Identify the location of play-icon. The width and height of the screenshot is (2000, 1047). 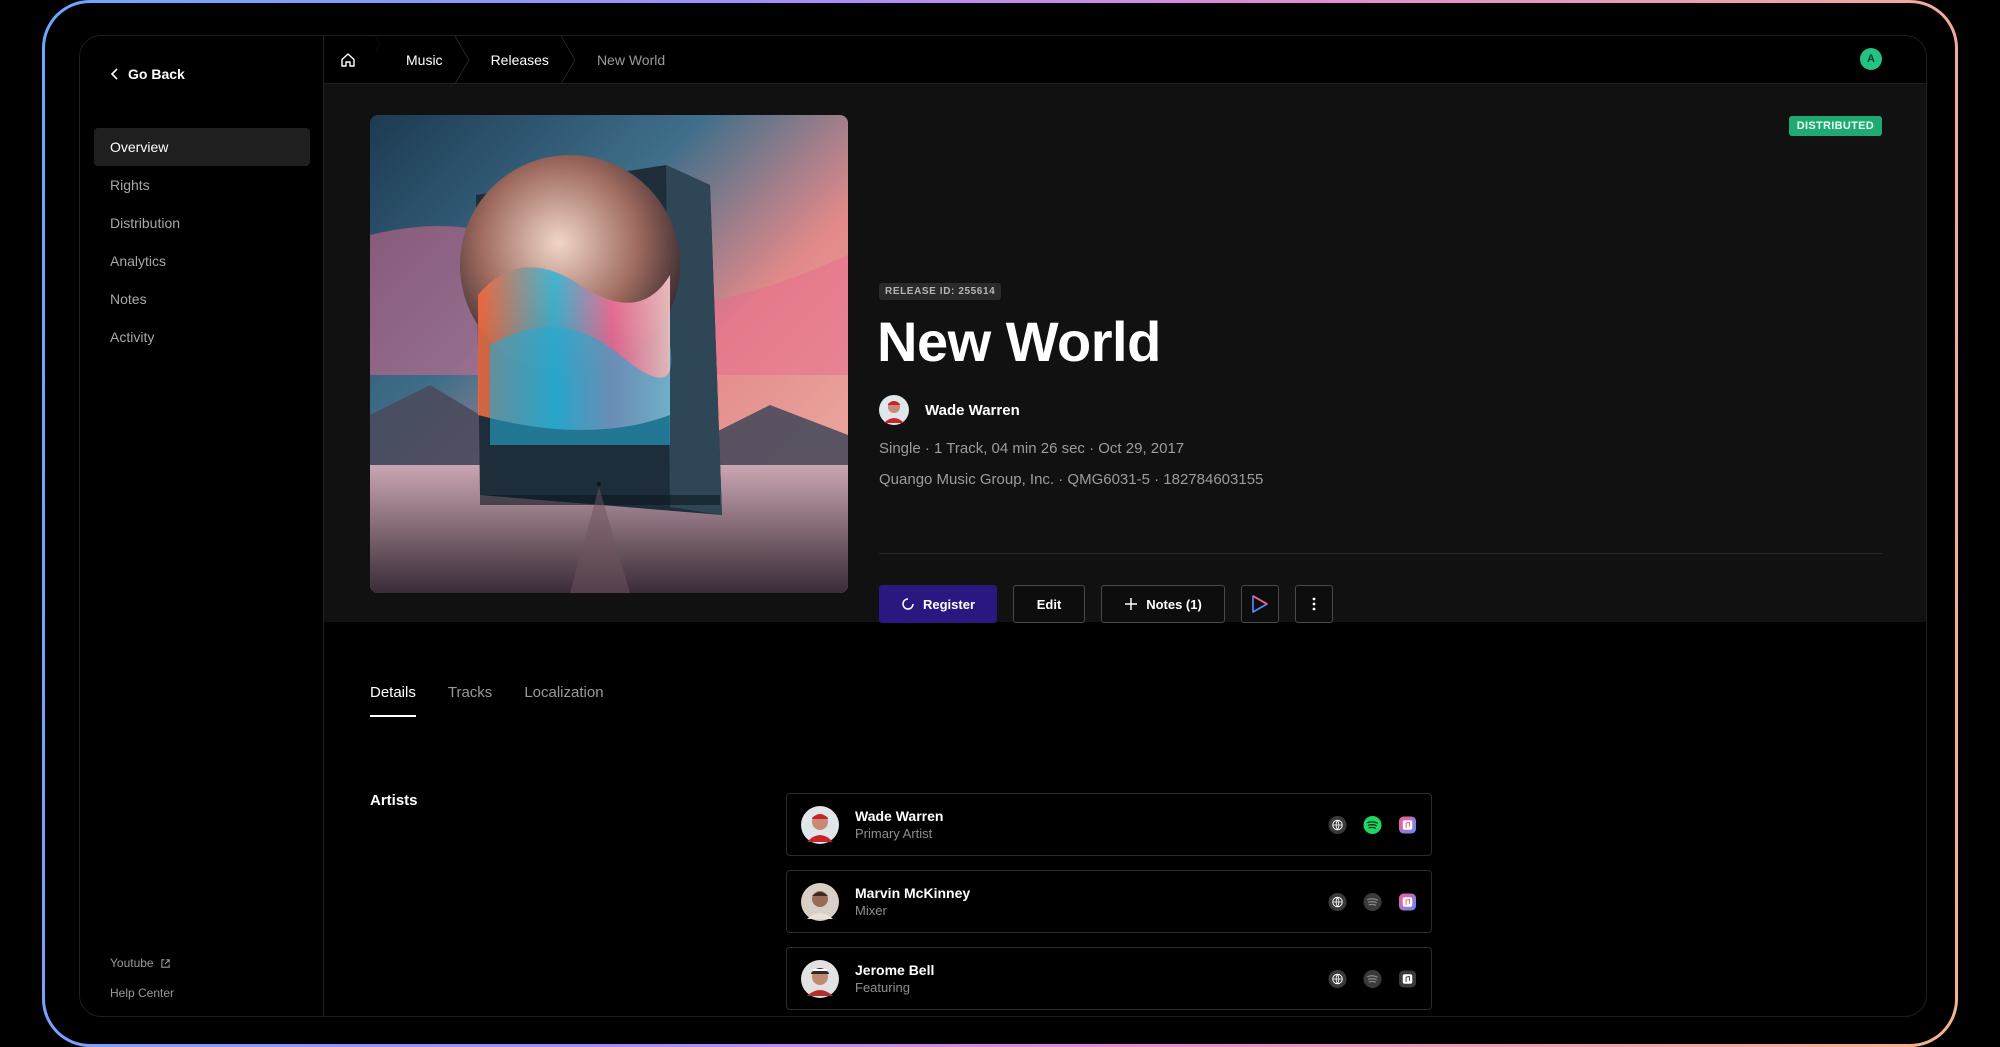
(1260, 604).